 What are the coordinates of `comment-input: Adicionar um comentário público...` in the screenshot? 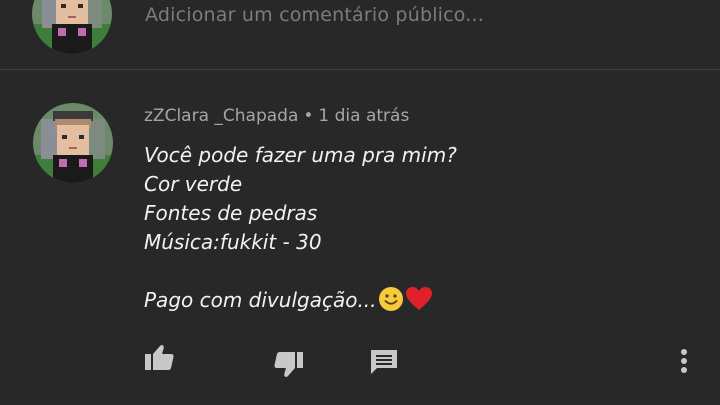 It's located at (314, 15).